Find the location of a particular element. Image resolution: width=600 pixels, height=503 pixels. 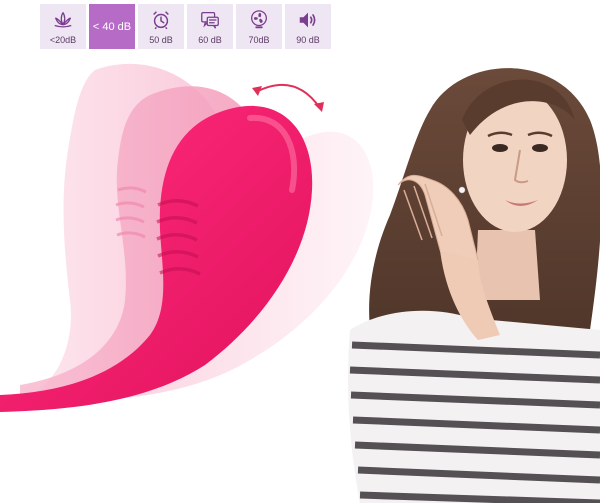

fan-icon is located at coordinates (259, 20).